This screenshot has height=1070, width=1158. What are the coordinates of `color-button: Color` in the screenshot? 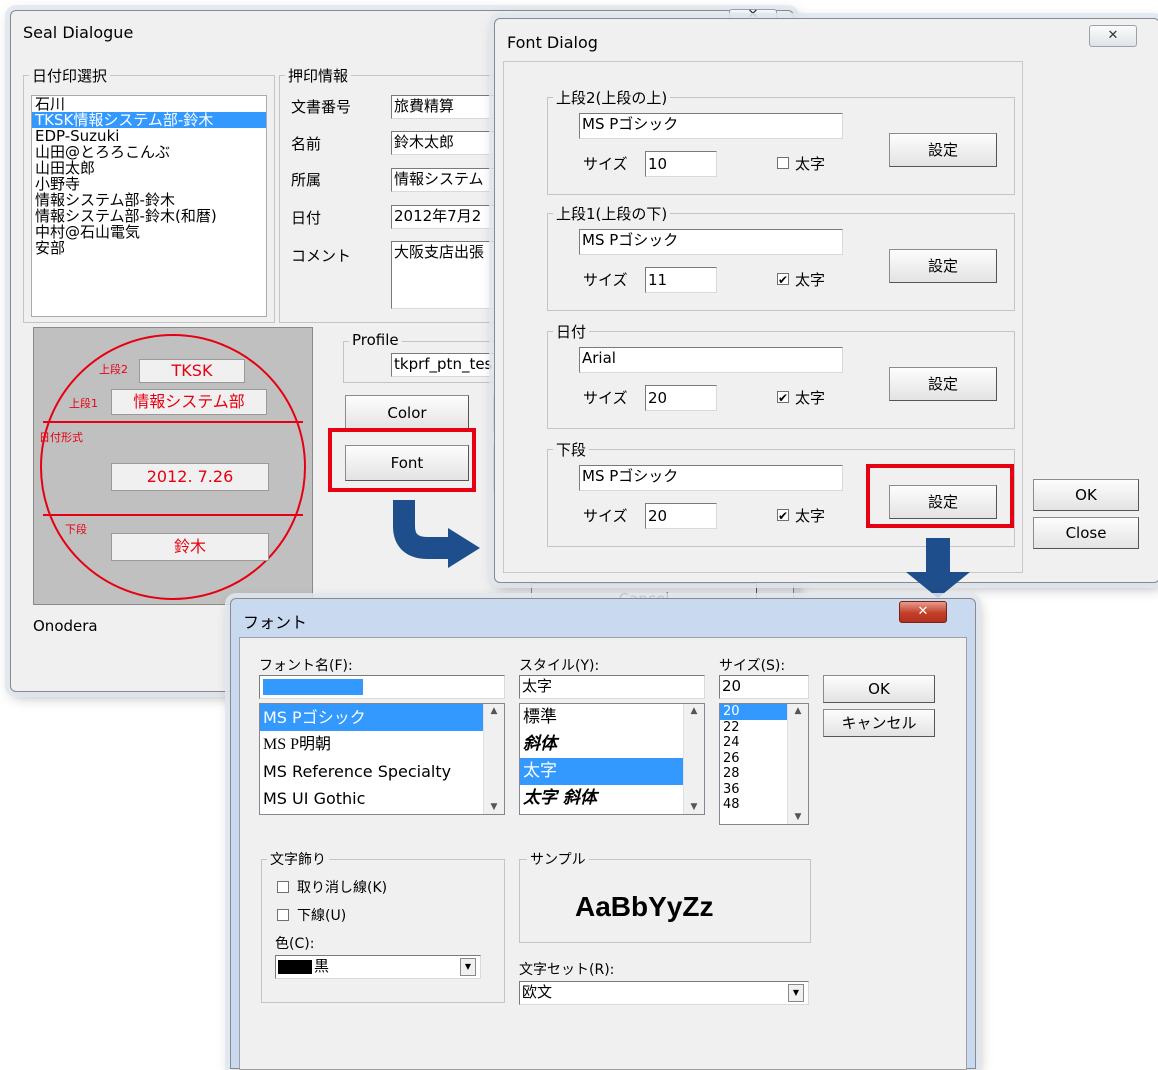 It's located at (407, 413).